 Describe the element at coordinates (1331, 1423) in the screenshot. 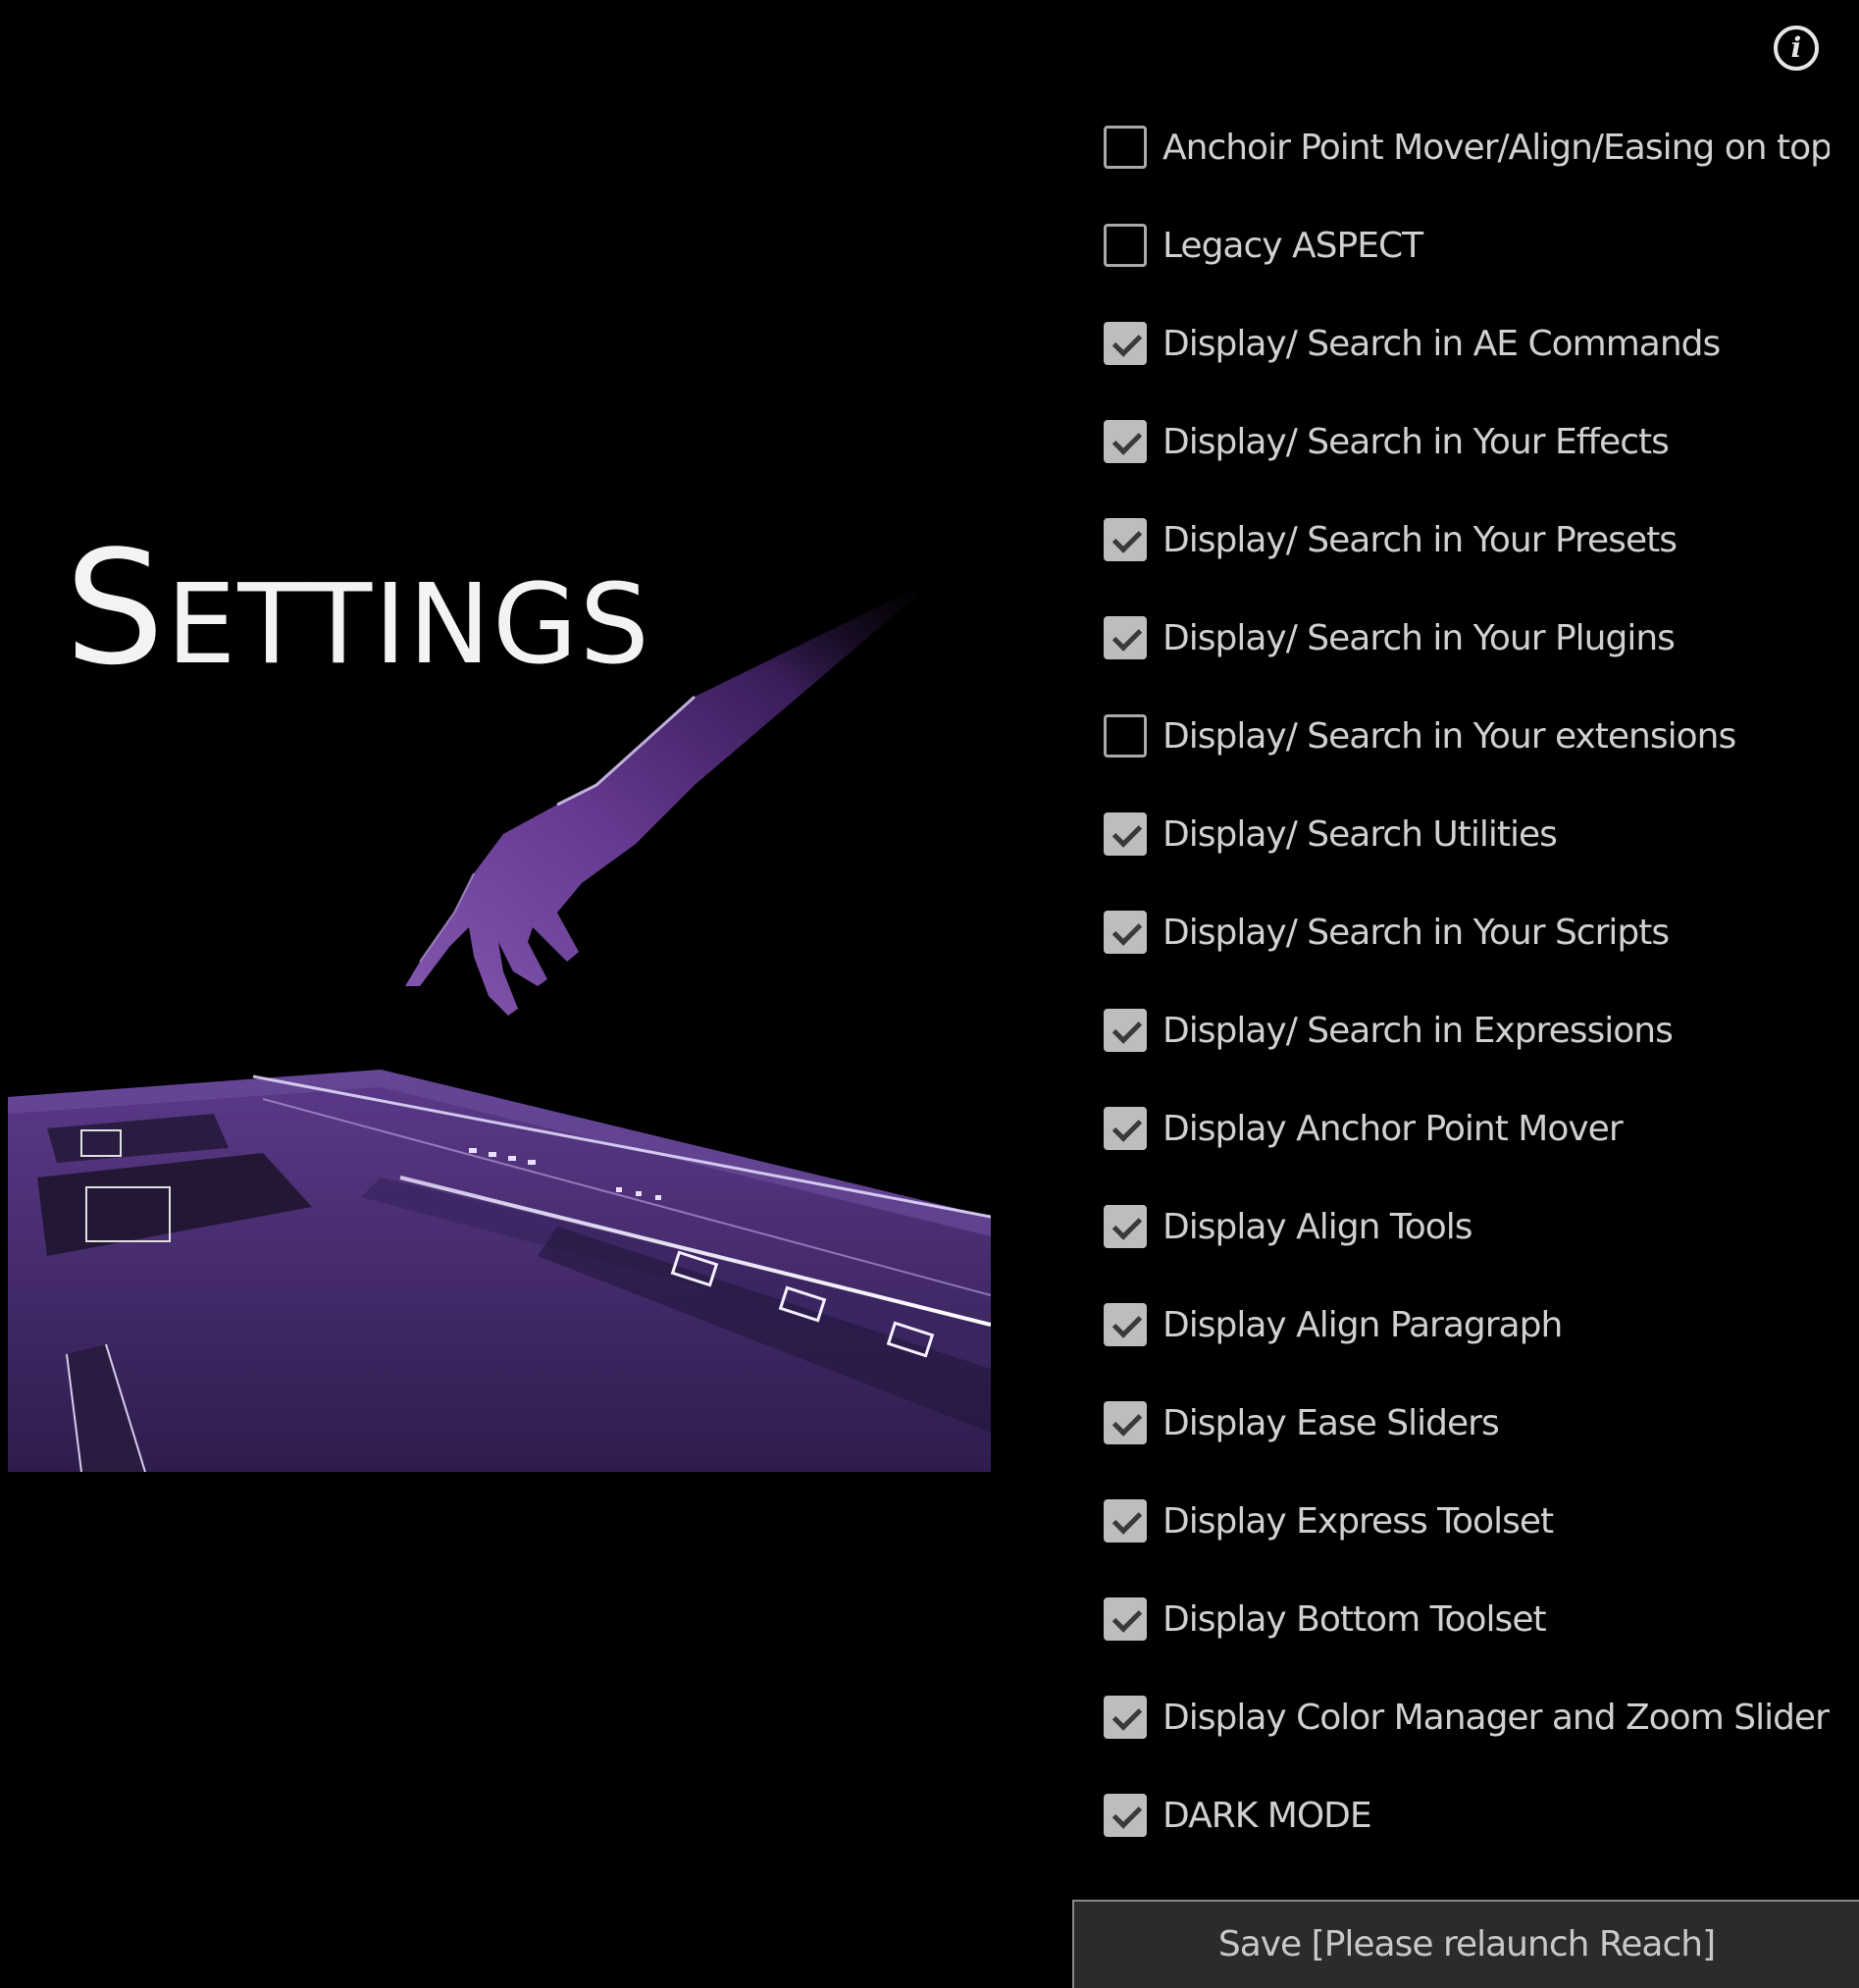

I see `option-label: Display Ease Sliders` at that location.